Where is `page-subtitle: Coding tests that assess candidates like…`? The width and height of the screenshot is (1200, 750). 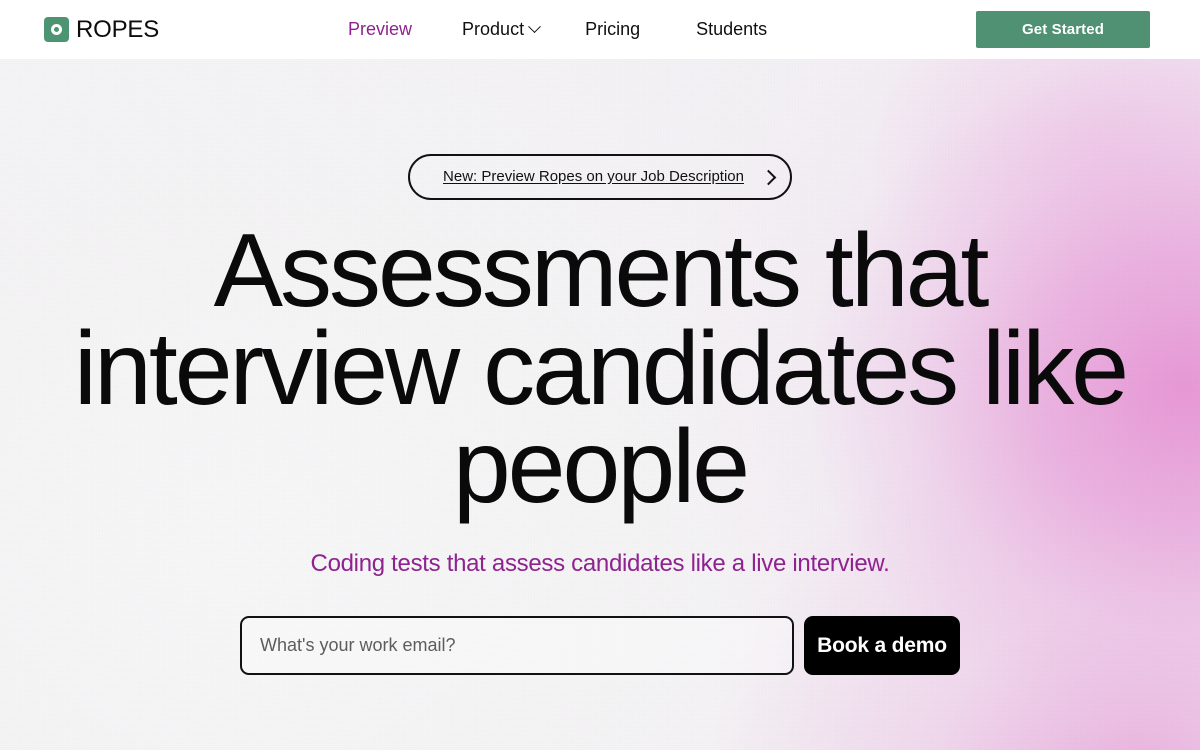
page-subtitle: Coding tests that assess candidates like… is located at coordinates (600, 563).